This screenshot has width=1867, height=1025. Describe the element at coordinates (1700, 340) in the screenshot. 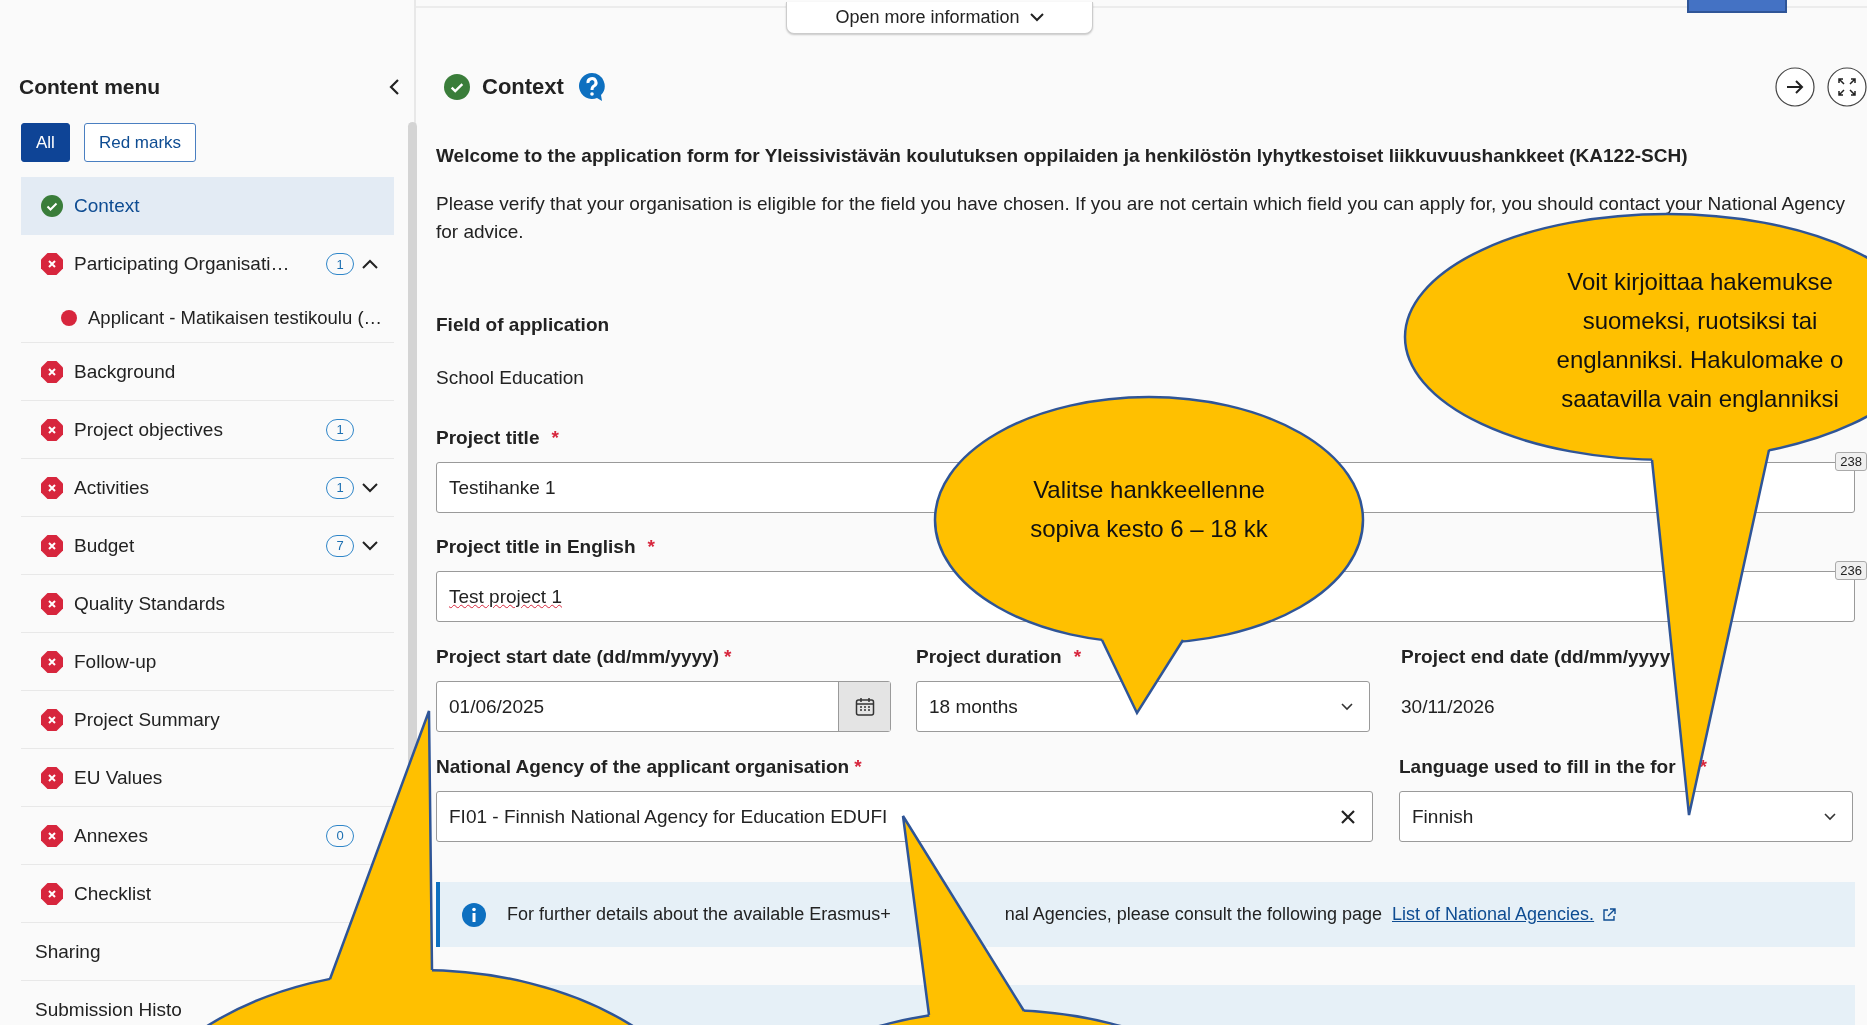

I see `callout-text: Voit kirjoittaa hakemukse suomeksi, ruotsiksi tai englanniksi. Hakulomake o saatavilla vain englanniksi` at that location.